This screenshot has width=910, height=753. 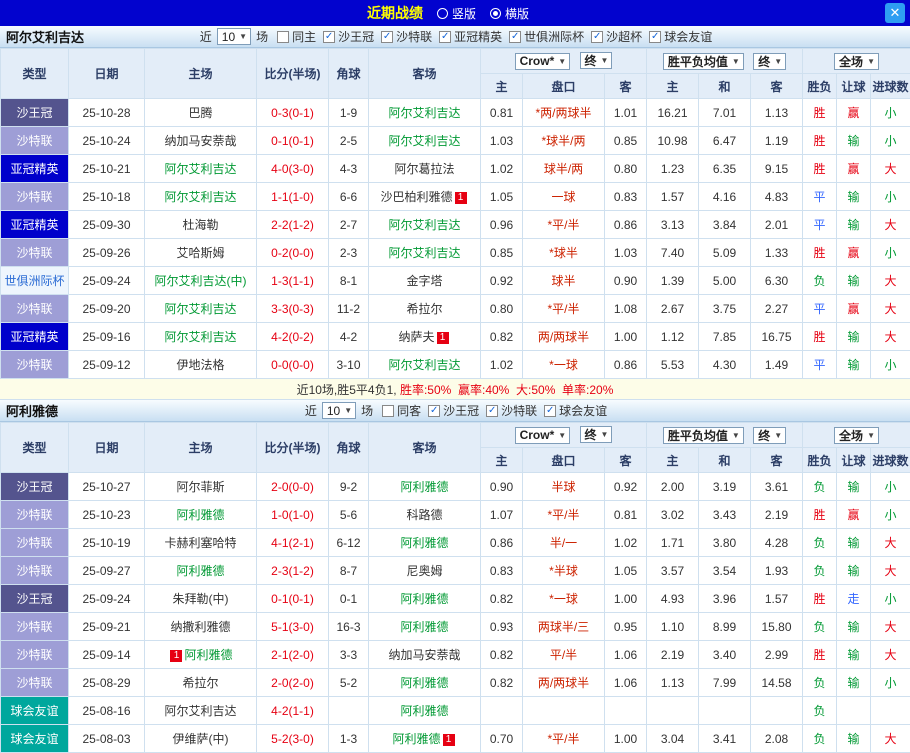 What do you see at coordinates (208, 655) in the screenshot?
I see `home-team-name: 阿利雅德` at bounding box center [208, 655].